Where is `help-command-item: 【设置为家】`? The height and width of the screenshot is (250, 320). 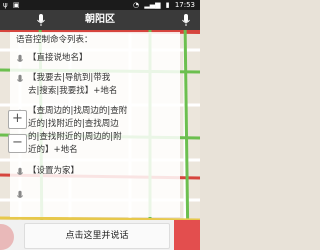 help-command-item: 【设置为家】 is located at coordinates (54, 171).